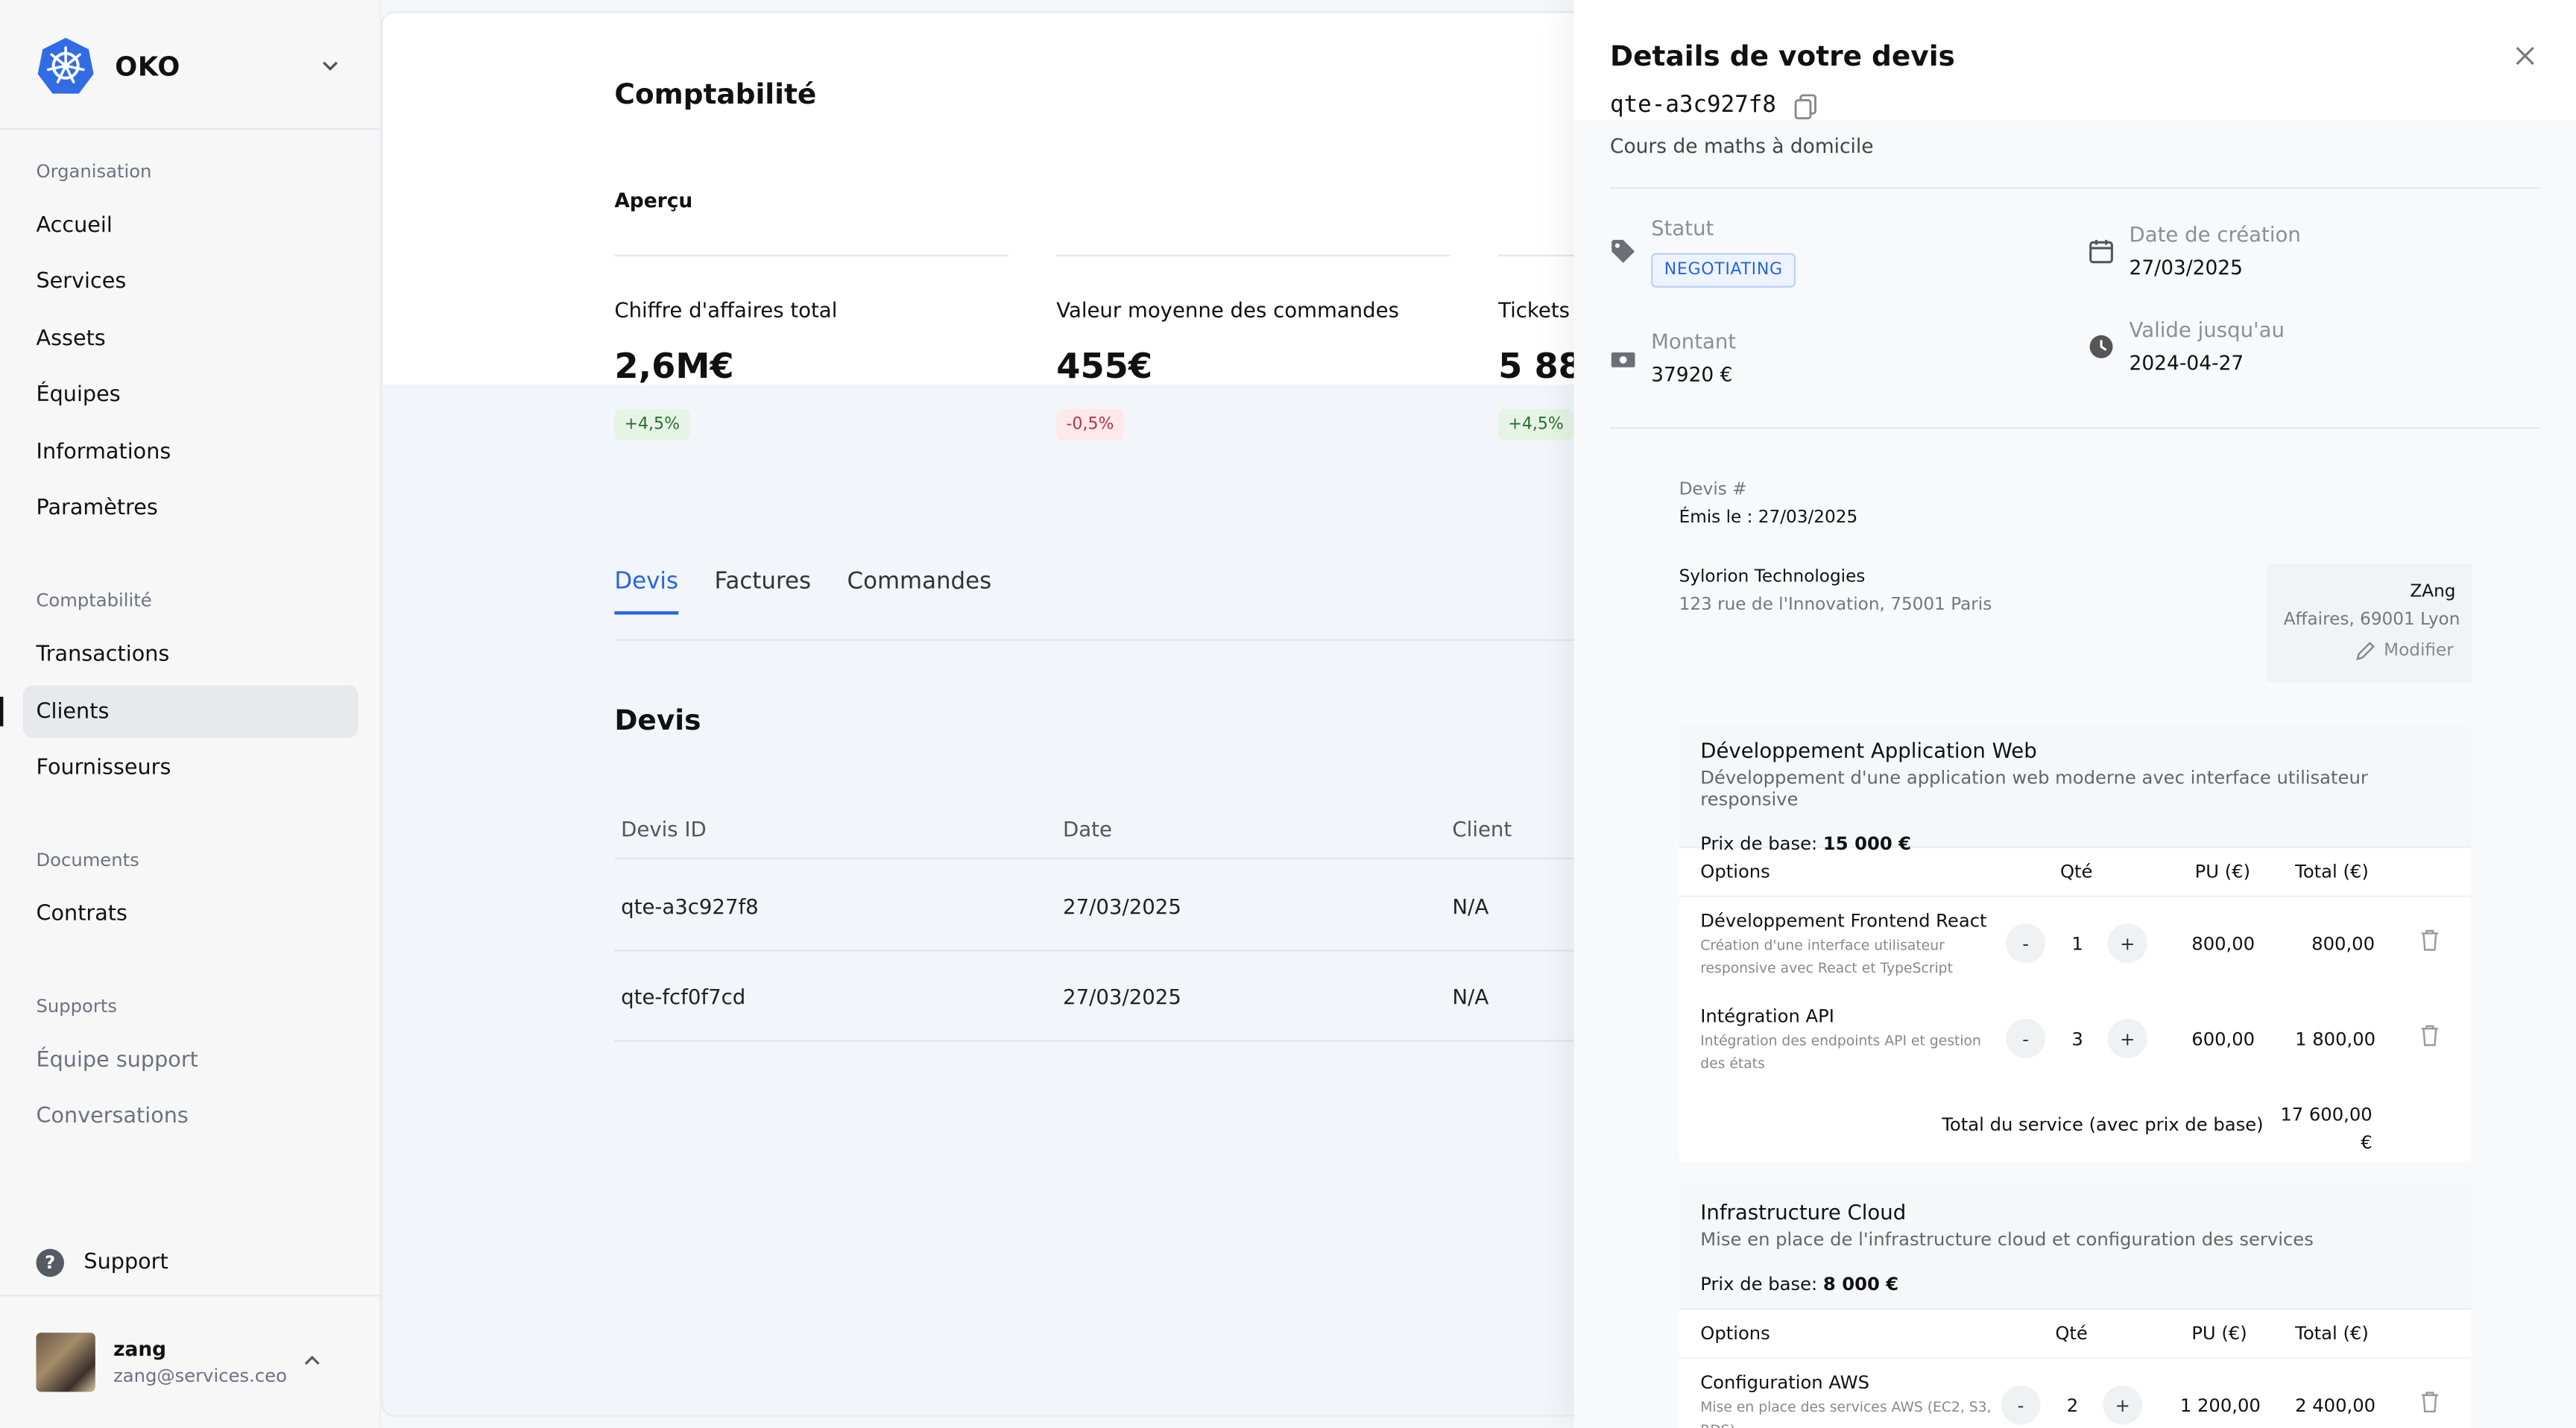 The width and height of the screenshot is (2576, 1428). What do you see at coordinates (1693, 105) in the screenshot?
I see `quote-id: qte-a3c927f8` at bounding box center [1693, 105].